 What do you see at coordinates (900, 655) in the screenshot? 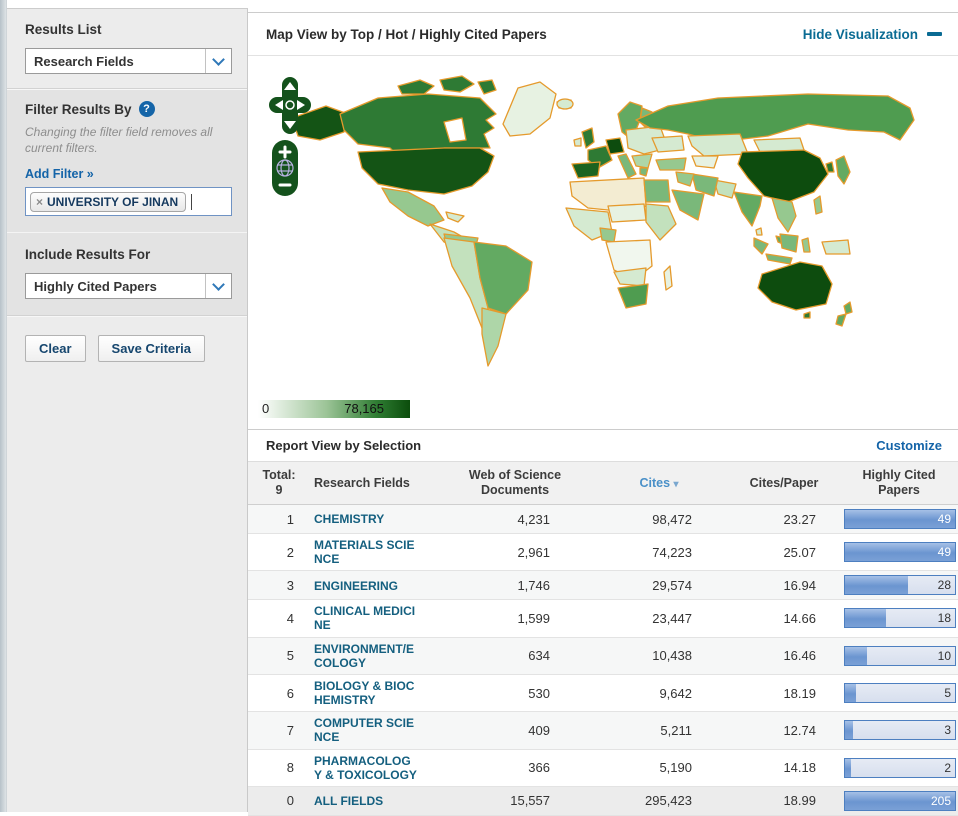
I see `highly-cited-papers-bar: 10` at bounding box center [900, 655].